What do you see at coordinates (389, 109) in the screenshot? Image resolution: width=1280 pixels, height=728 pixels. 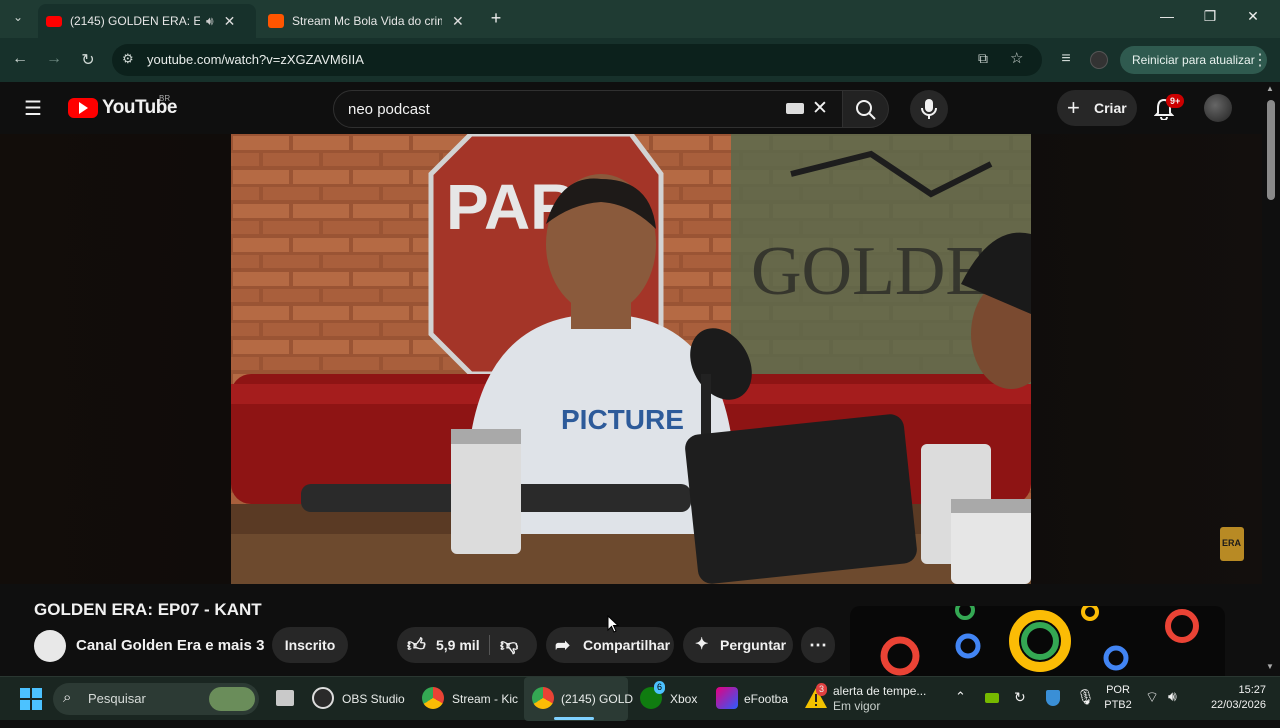 I see `search-query: neo podcast` at bounding box center [389, 109].